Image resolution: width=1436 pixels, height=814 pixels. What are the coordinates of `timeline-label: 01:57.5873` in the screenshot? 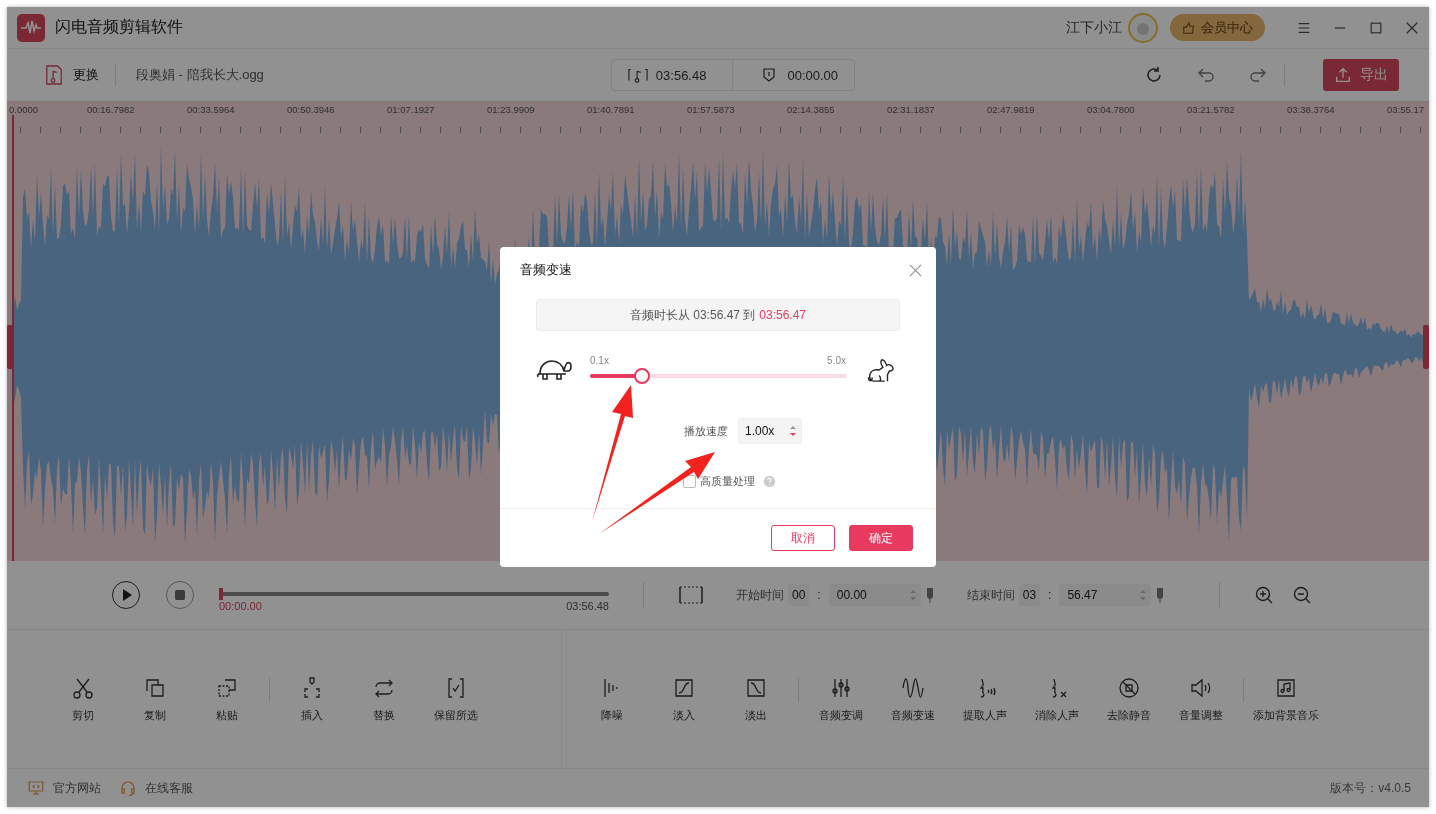 It's located at (711, 110).